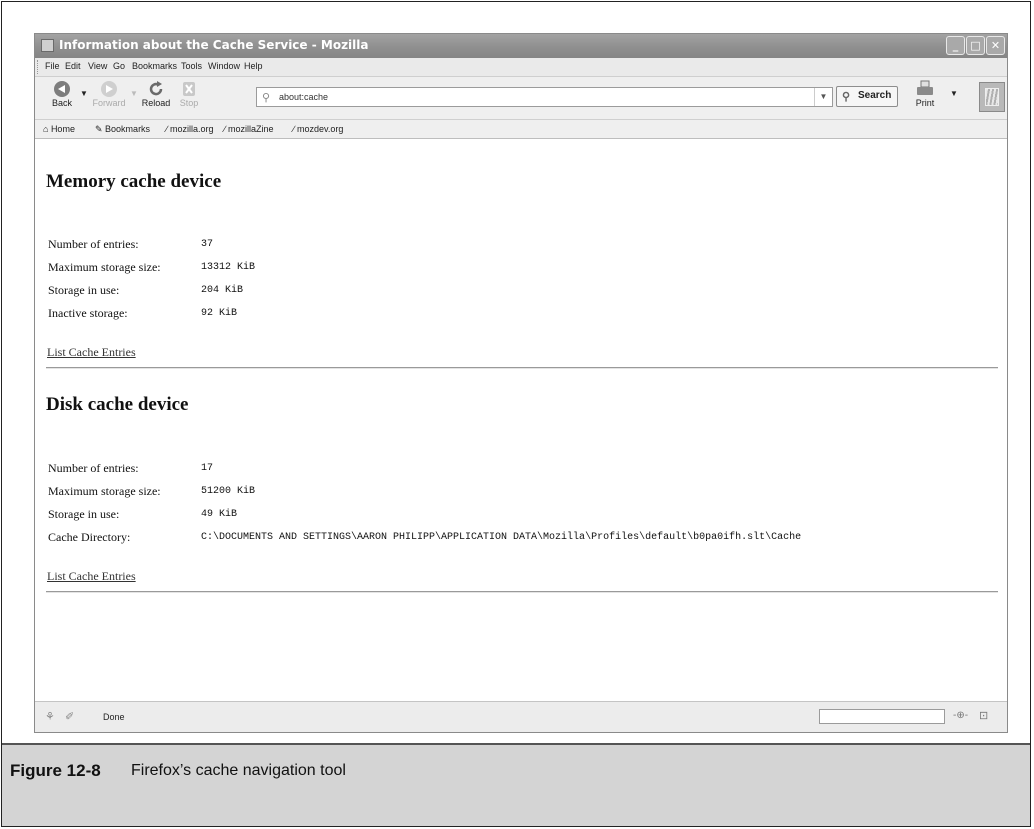  I want to click on memory-in-use-label: Storage in use:, so click(84, 290).